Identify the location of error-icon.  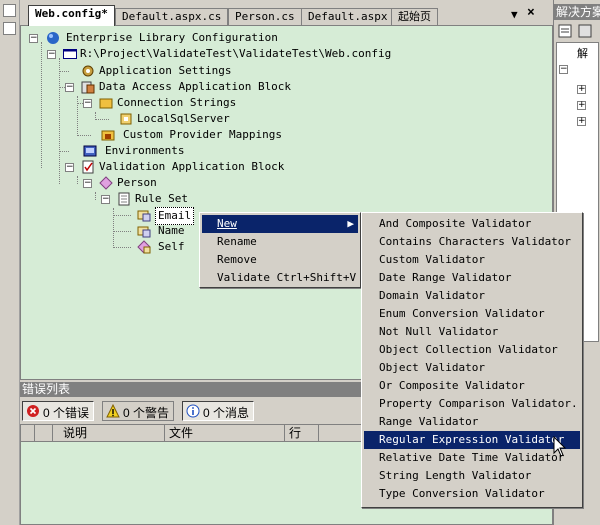
(33, 411).